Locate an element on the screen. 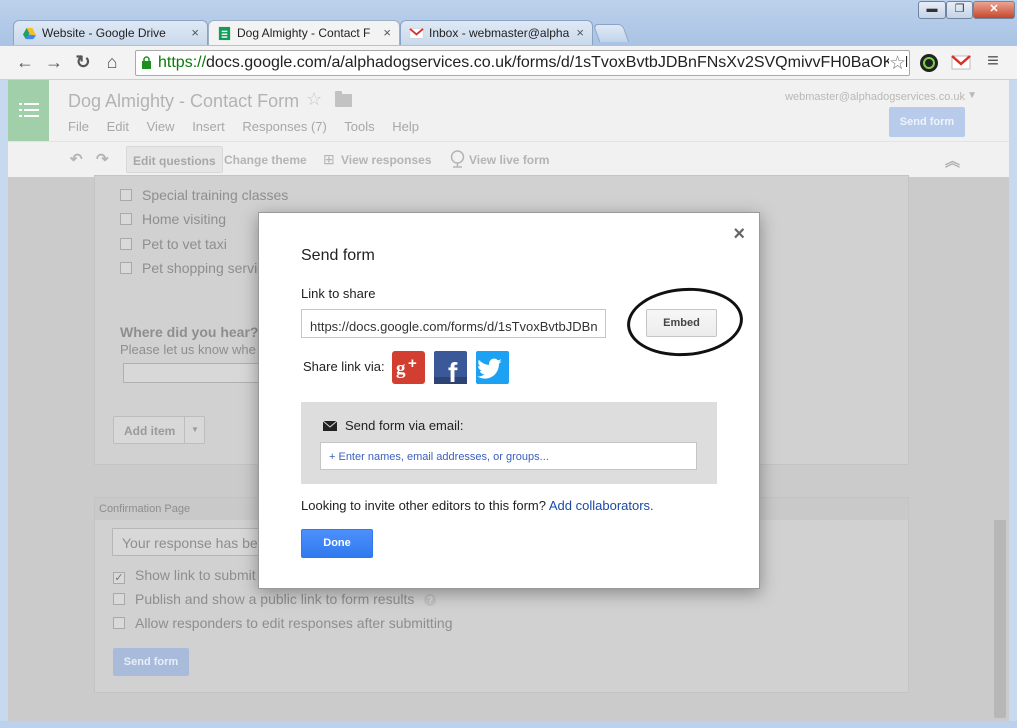  back-icon: ← is located at coordinates (25, 62).